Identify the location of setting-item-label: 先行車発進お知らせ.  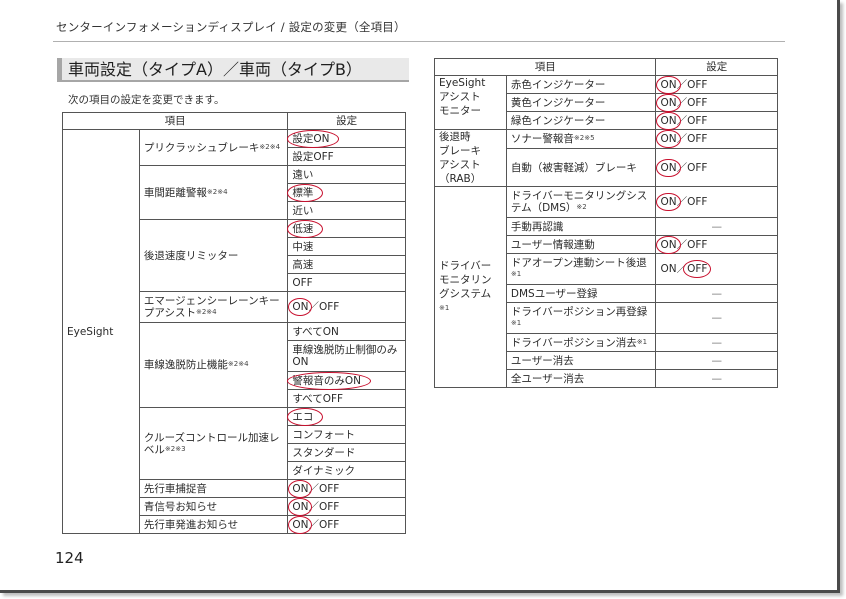
(213, 524).